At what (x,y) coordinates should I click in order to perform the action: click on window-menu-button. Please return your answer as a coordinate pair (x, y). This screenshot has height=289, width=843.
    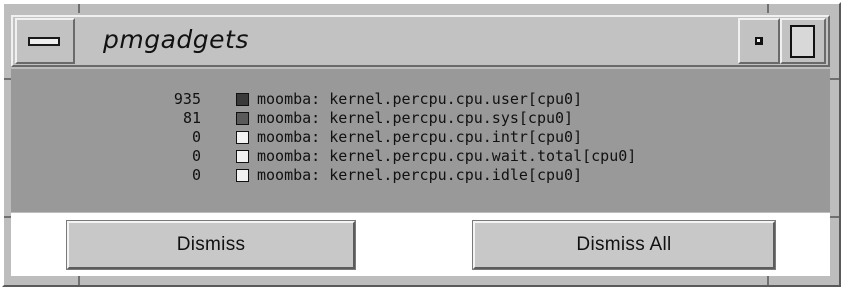
    Looking at the image, I should click on (45, 41).